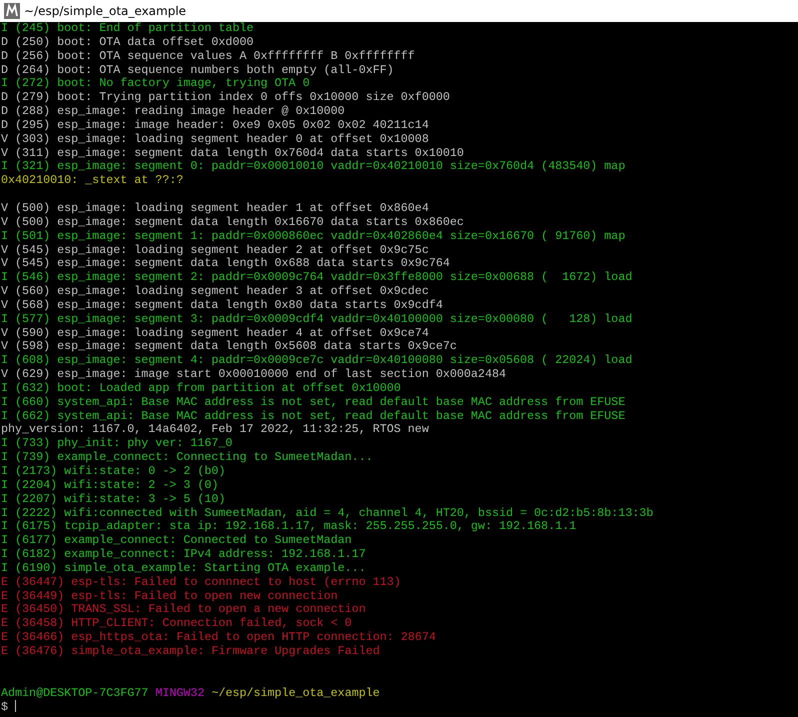 The width and height of the screenshot is (798, 717). I want to click on terminal-logo-icon, so click(12, 11).